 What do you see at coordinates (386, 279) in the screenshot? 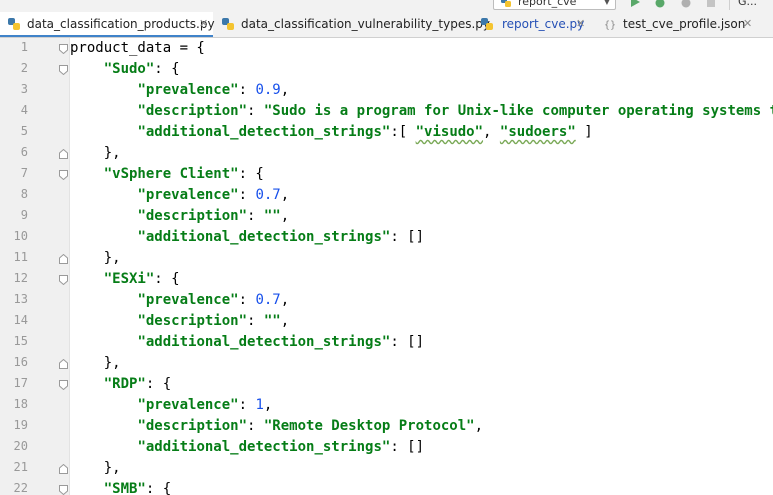
I see `code-line: 12 "ESXi": {` at bounding box center [386, 279].